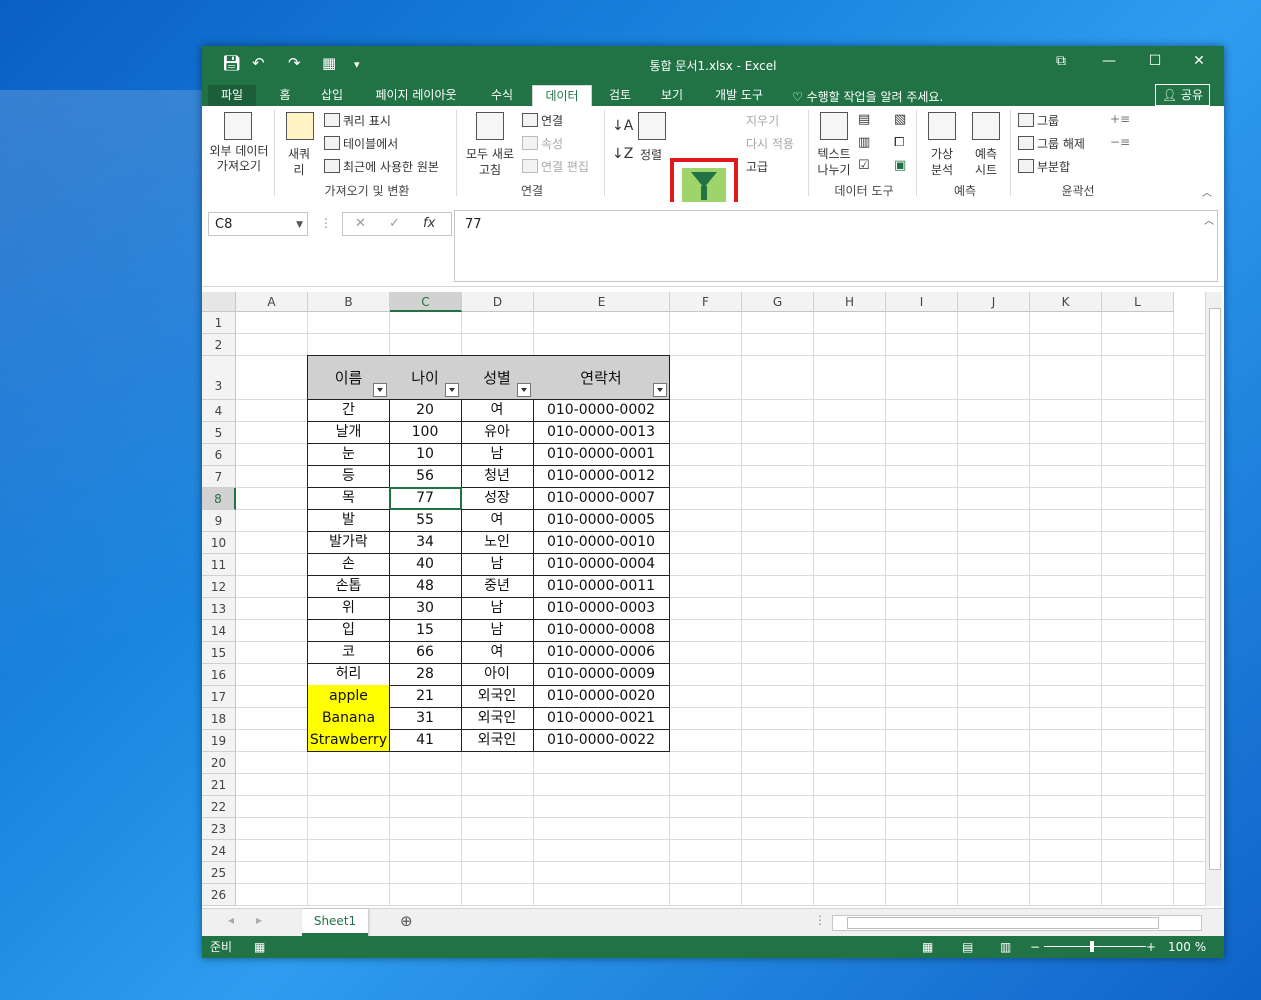 Image resolution: width=1261 pixels, height=1000 pixels. Describe the element at coordinates (994, 302) in the screenshot. I see `column-header: J` at that location.